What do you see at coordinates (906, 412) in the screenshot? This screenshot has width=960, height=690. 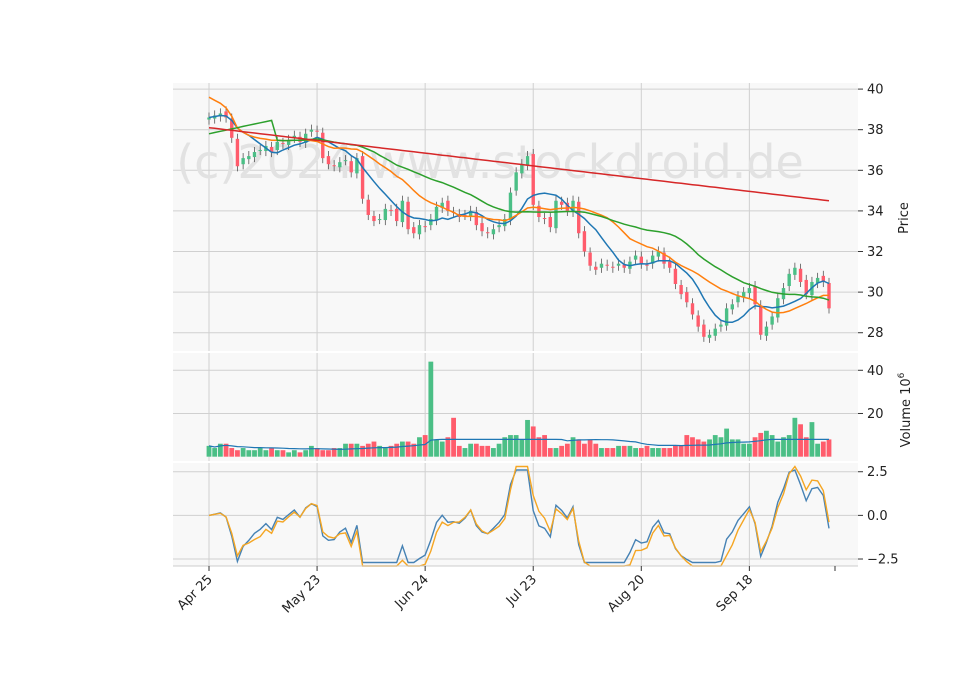 I see `volume-axis-label-base: Volume 10` at bounding box center [906, 412].